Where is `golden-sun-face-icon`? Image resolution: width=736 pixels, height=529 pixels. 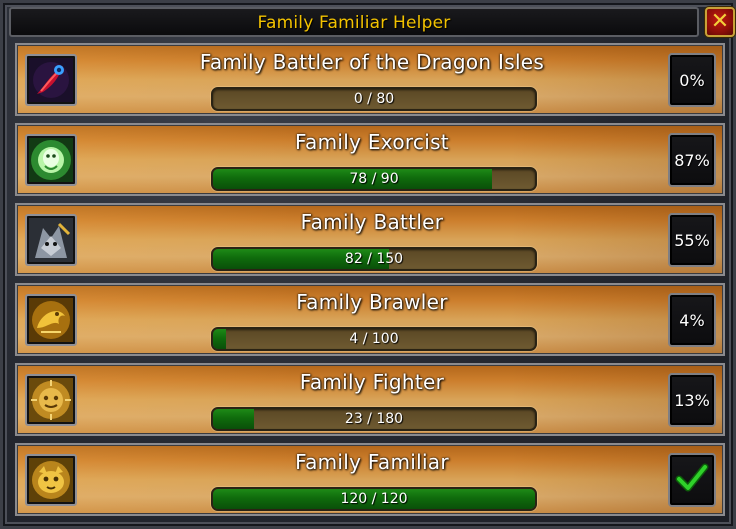 golden-sun-face-icon is located at coordinates (51, 400).